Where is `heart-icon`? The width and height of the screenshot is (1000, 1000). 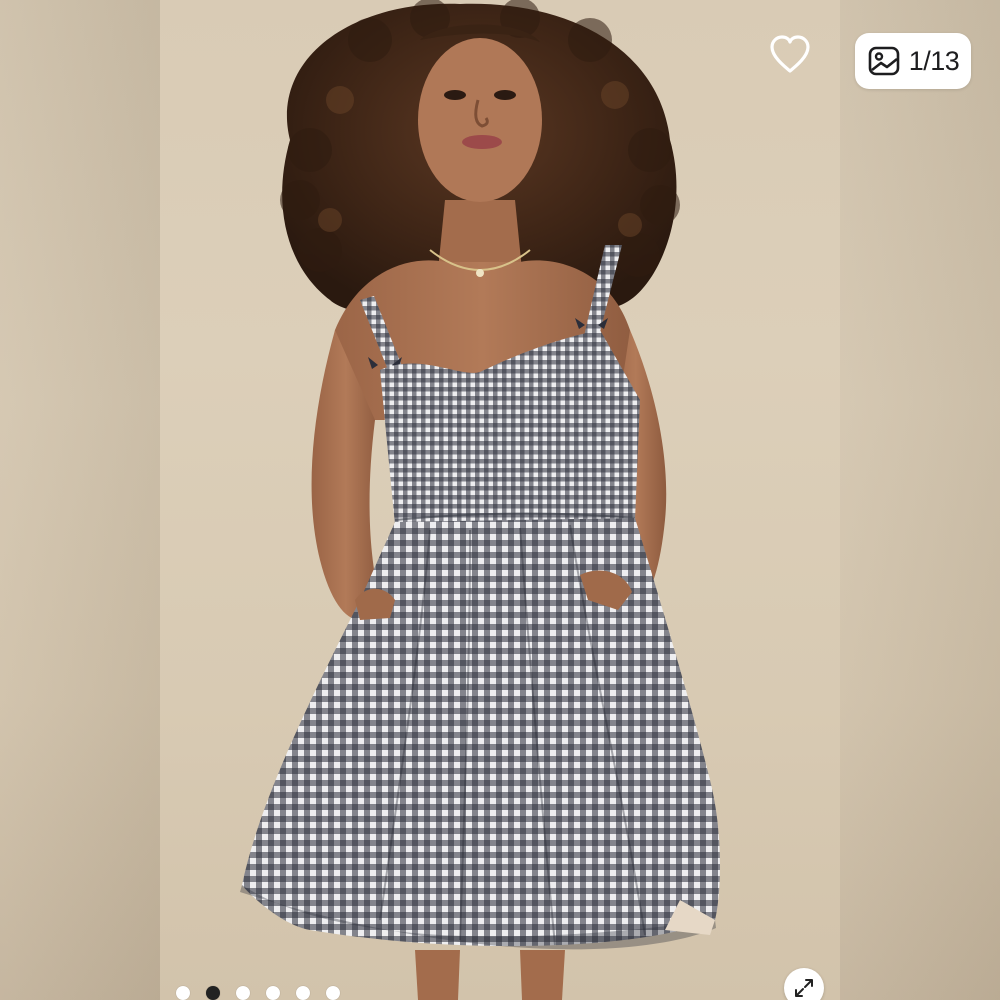
heart-icon is located at coordinates (790, 54).